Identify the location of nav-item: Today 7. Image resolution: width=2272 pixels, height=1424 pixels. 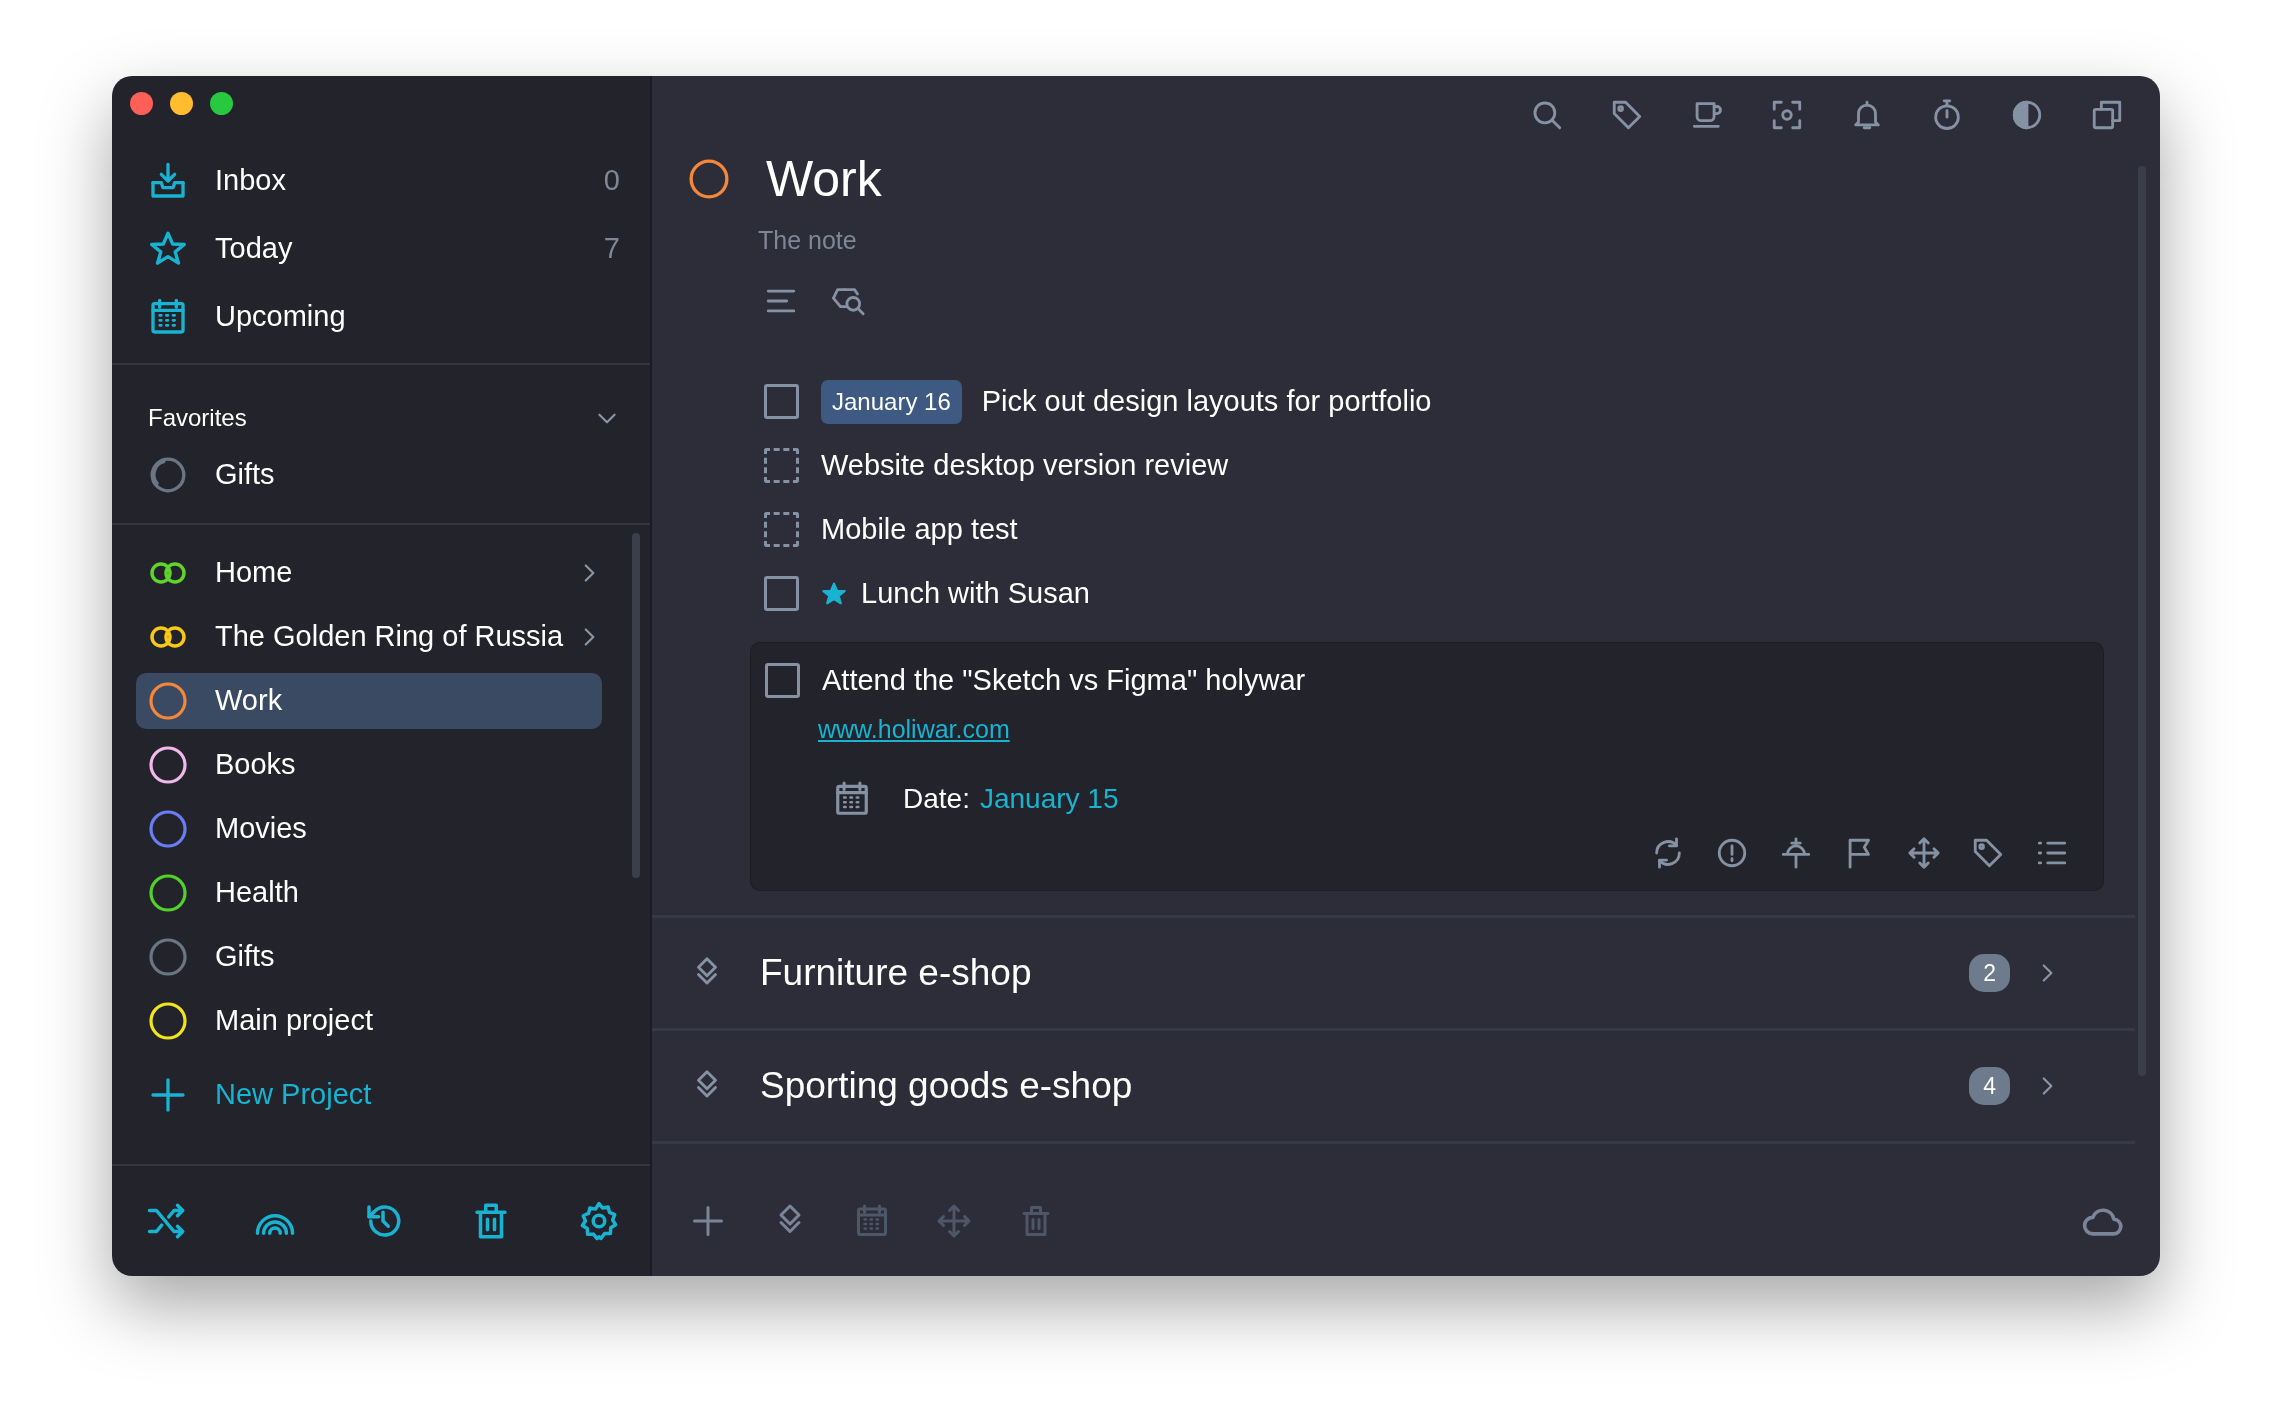
(381, 249).